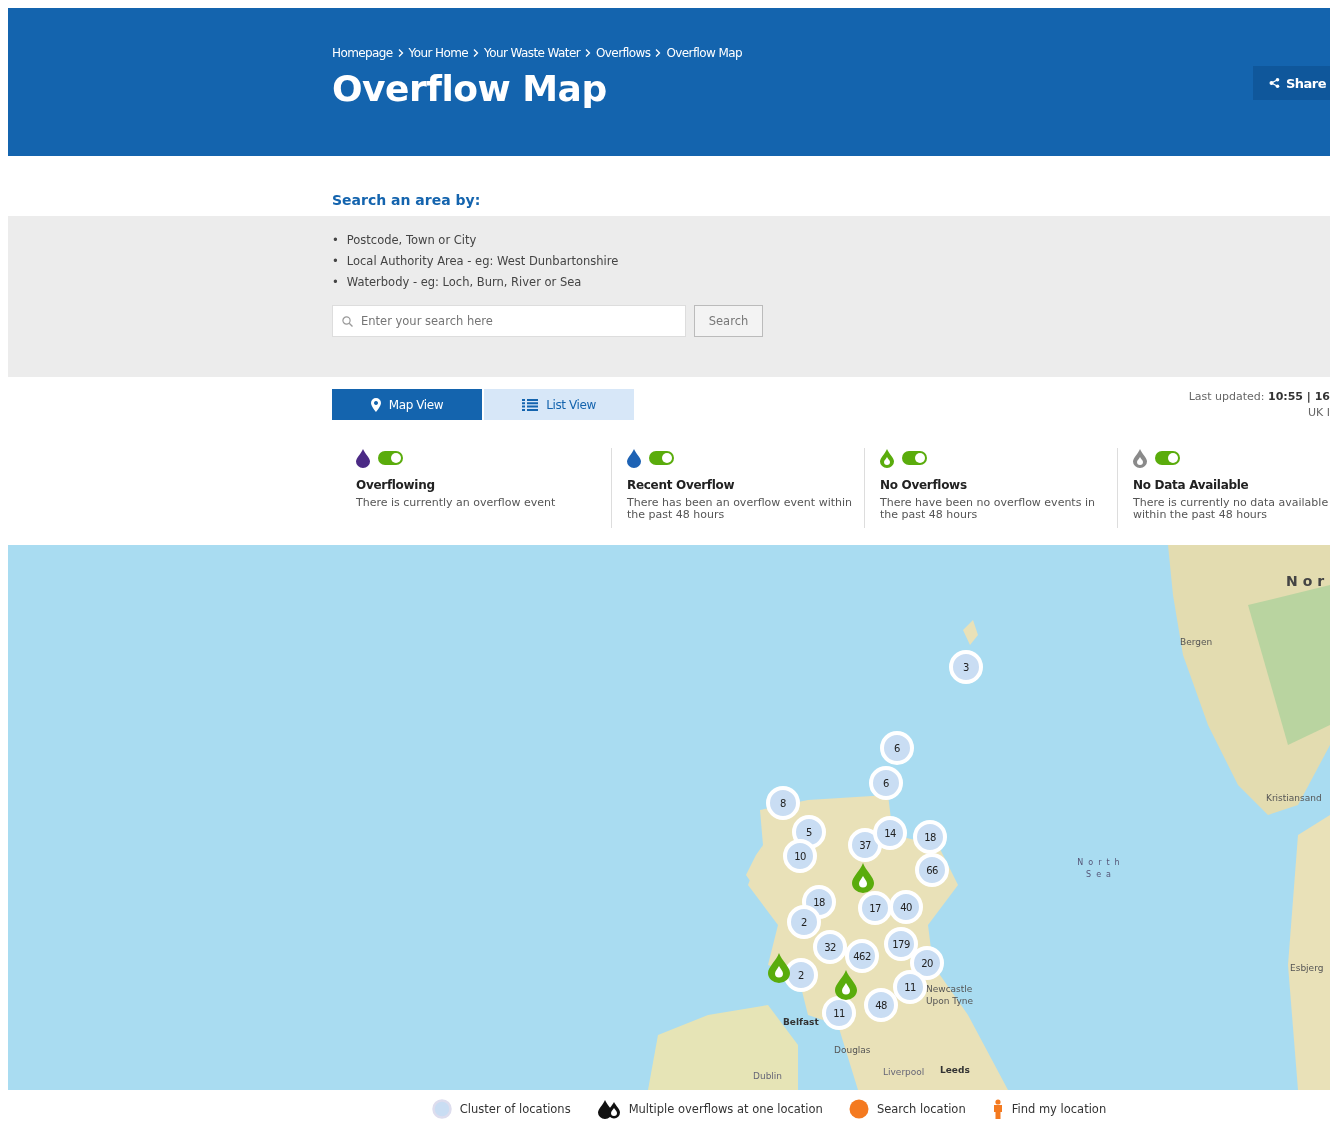 The image size is (1342, 1133). Describe the element at coordinates (608, 1109) in the screenshot. I see `double-drop-icon` at that location.